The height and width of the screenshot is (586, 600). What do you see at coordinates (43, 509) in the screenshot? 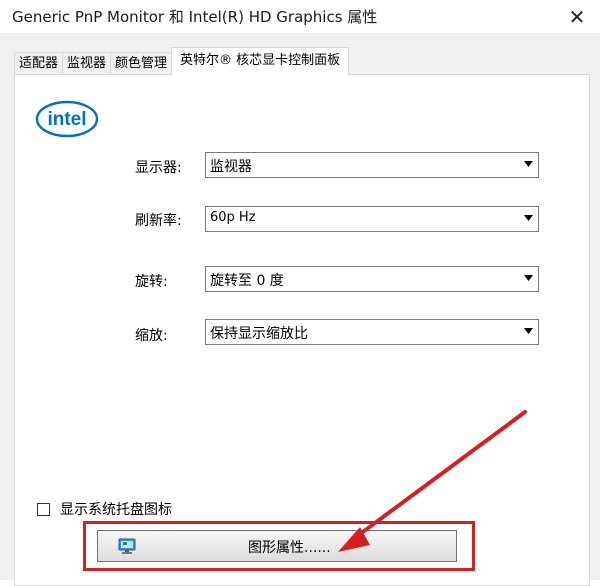
I see `tray-icon-checkbox` at bounding box center [43, 509].